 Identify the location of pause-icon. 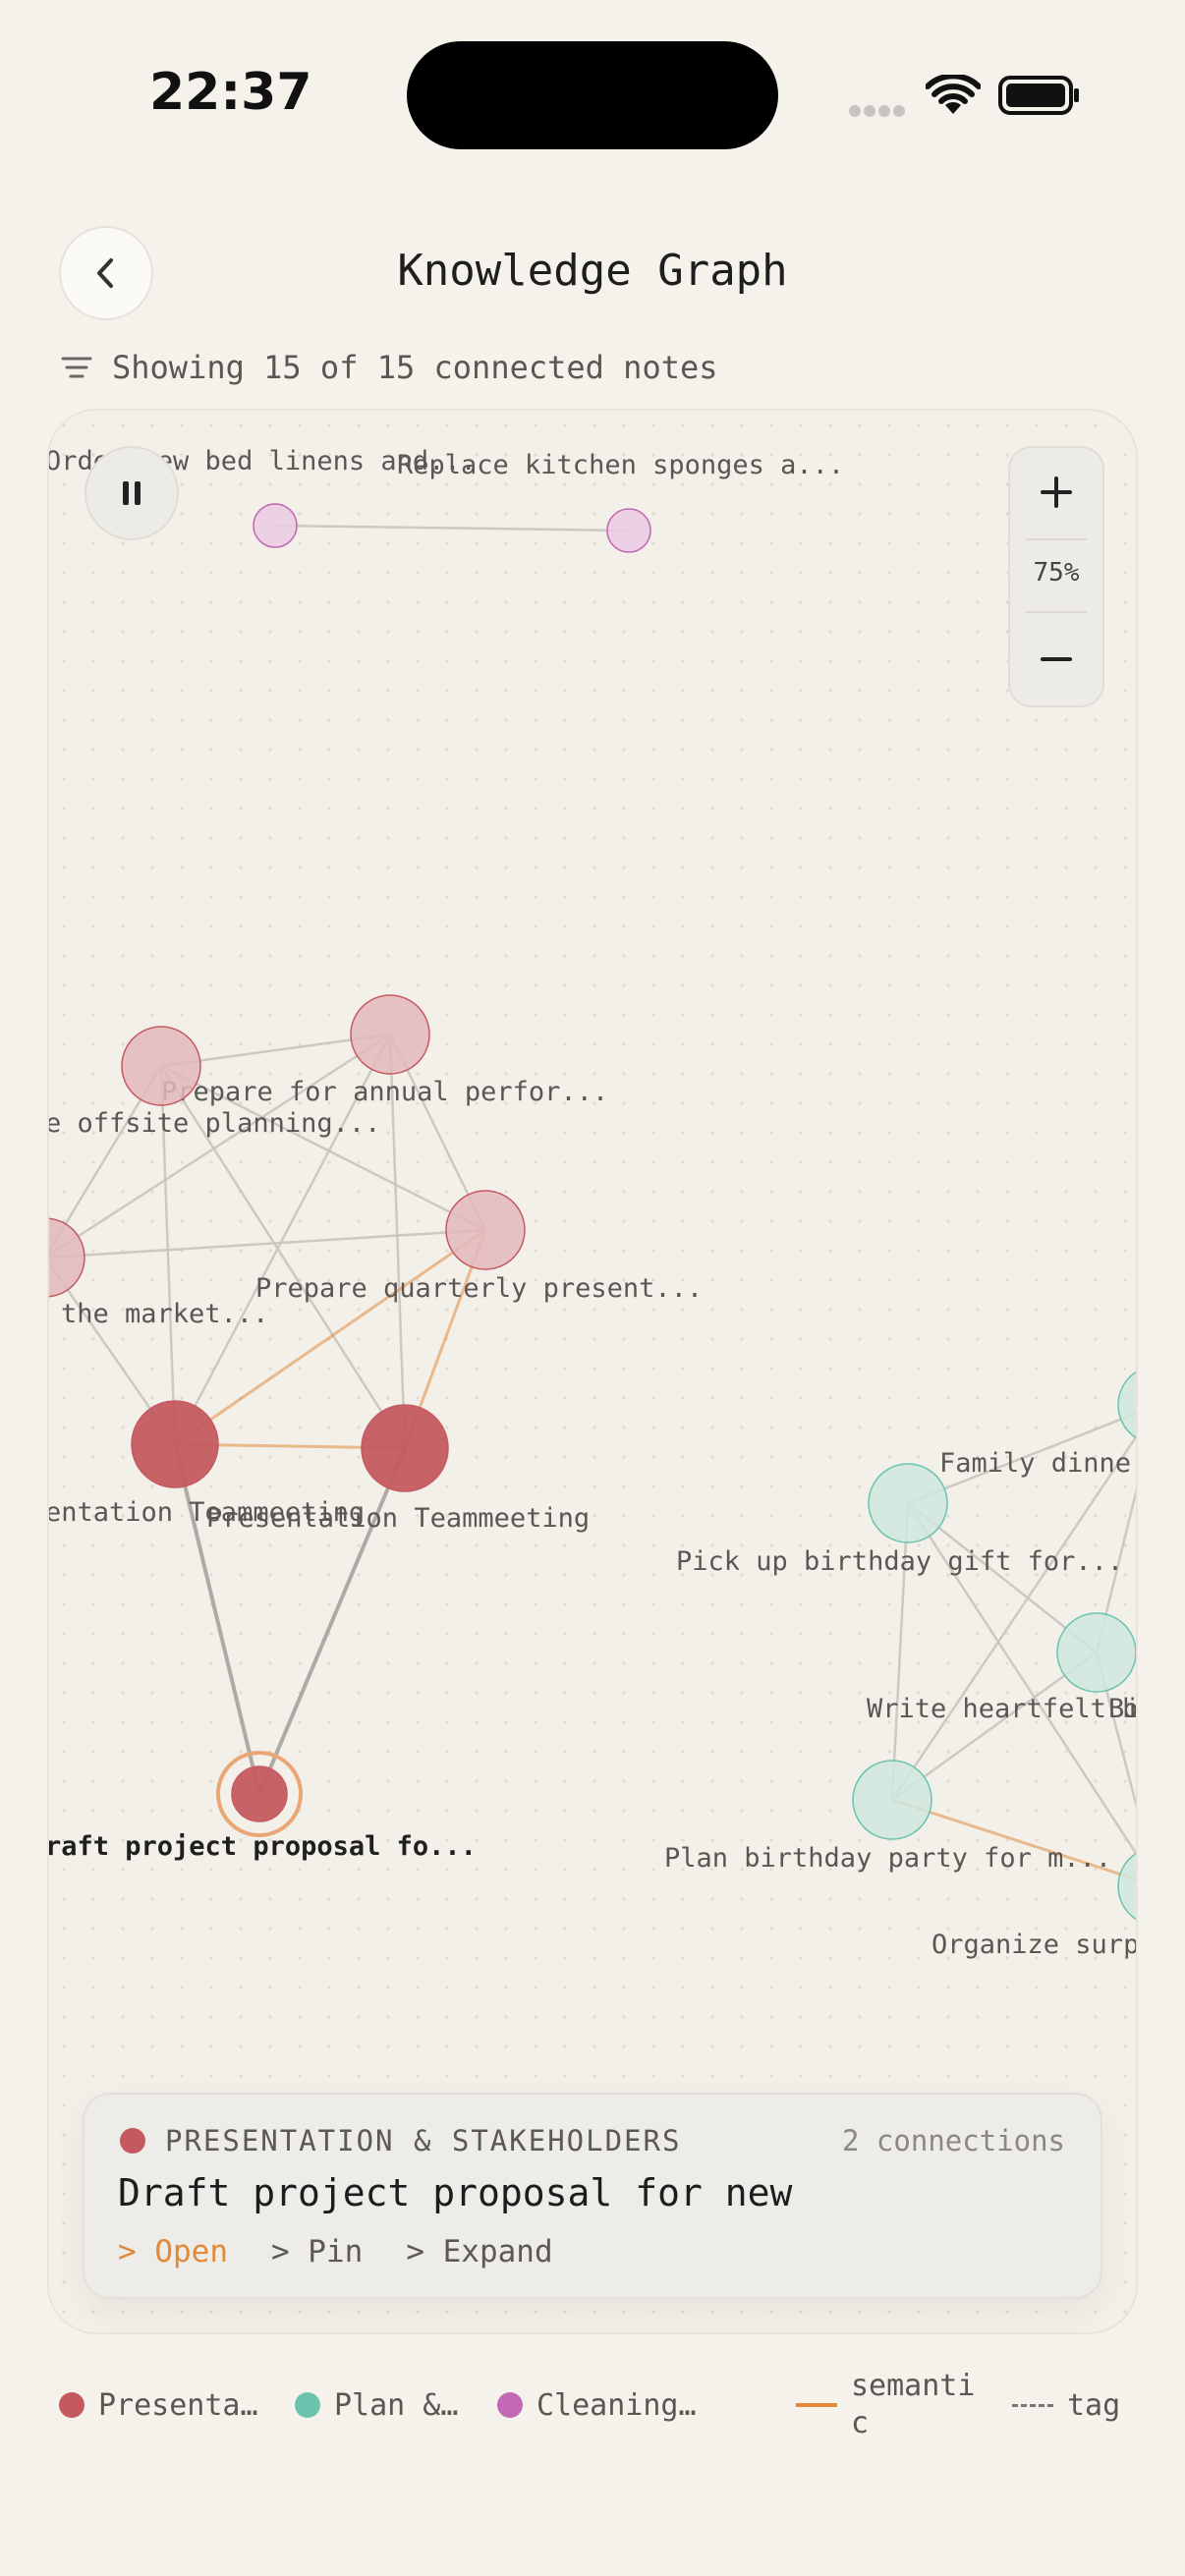
(132, 493).